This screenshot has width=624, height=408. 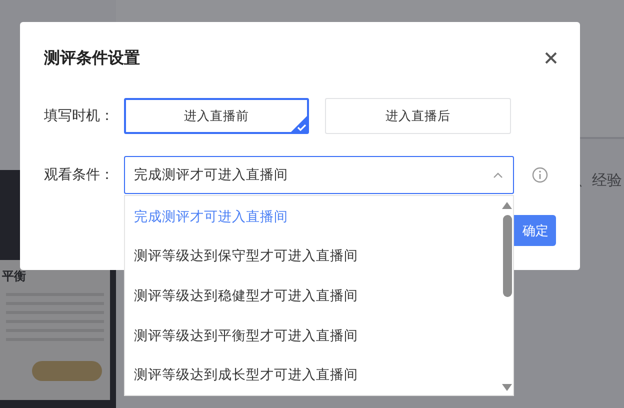 What do you see at coordinates (216, 116) in the screenshot?
I see `timing-option: 进入直播前` at bounding box center [216, 116].